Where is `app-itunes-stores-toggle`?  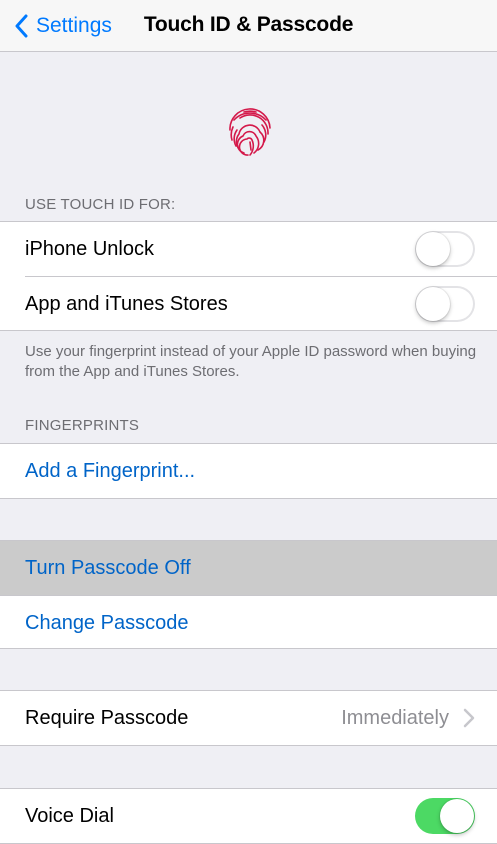 app-itunes-stores-toggle is located at coordinates (445, 304).